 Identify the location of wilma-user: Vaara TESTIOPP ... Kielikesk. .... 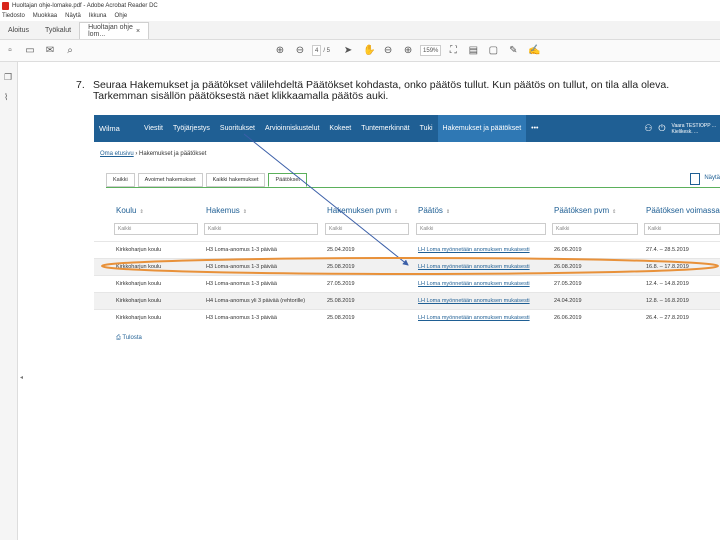
(694, 129).